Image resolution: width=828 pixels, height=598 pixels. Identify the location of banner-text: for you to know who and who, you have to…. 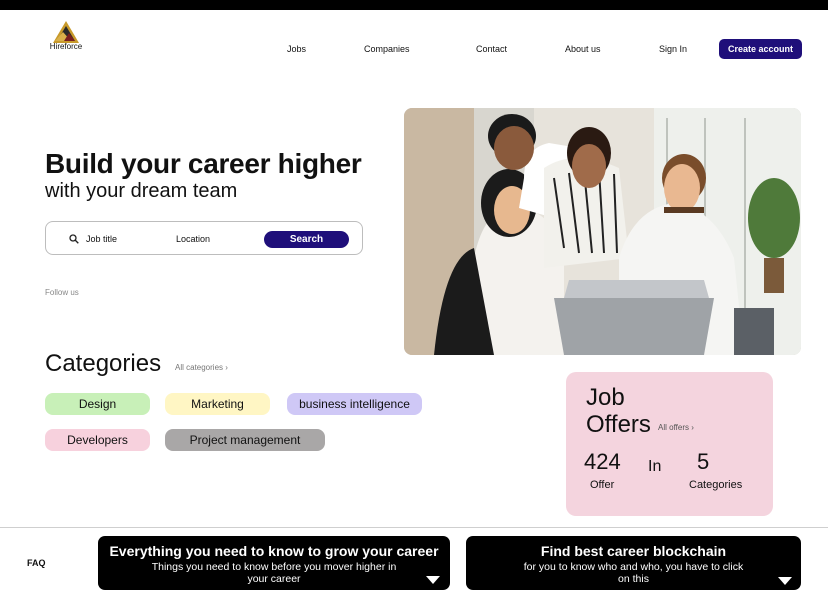
(633, 573).